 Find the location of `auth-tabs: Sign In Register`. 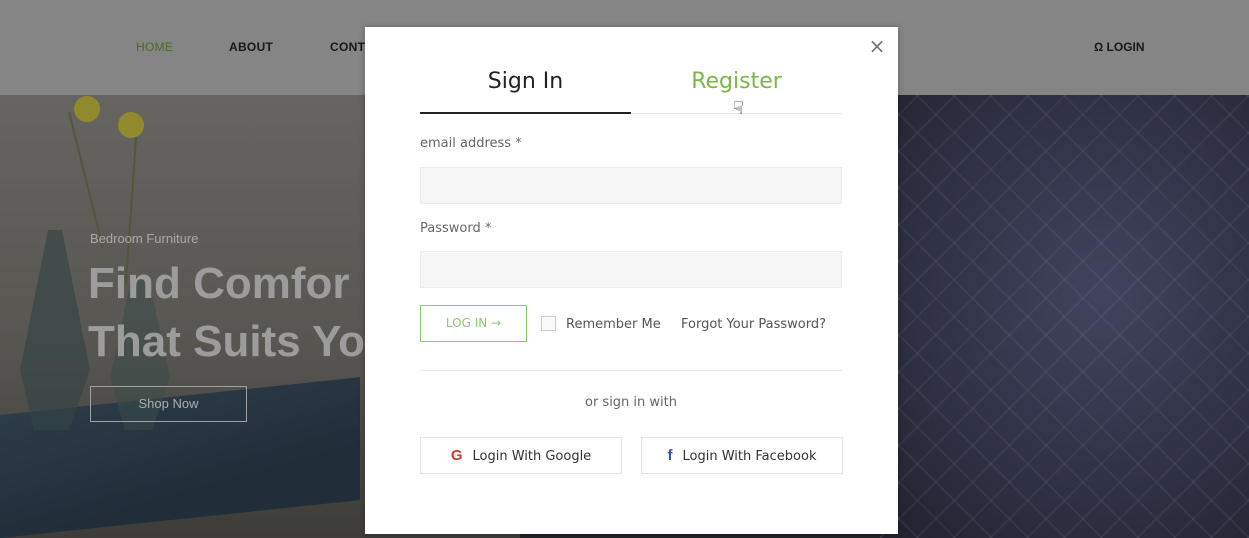

auth-tabs: Sign In Register is located at coordinates (631, 91).